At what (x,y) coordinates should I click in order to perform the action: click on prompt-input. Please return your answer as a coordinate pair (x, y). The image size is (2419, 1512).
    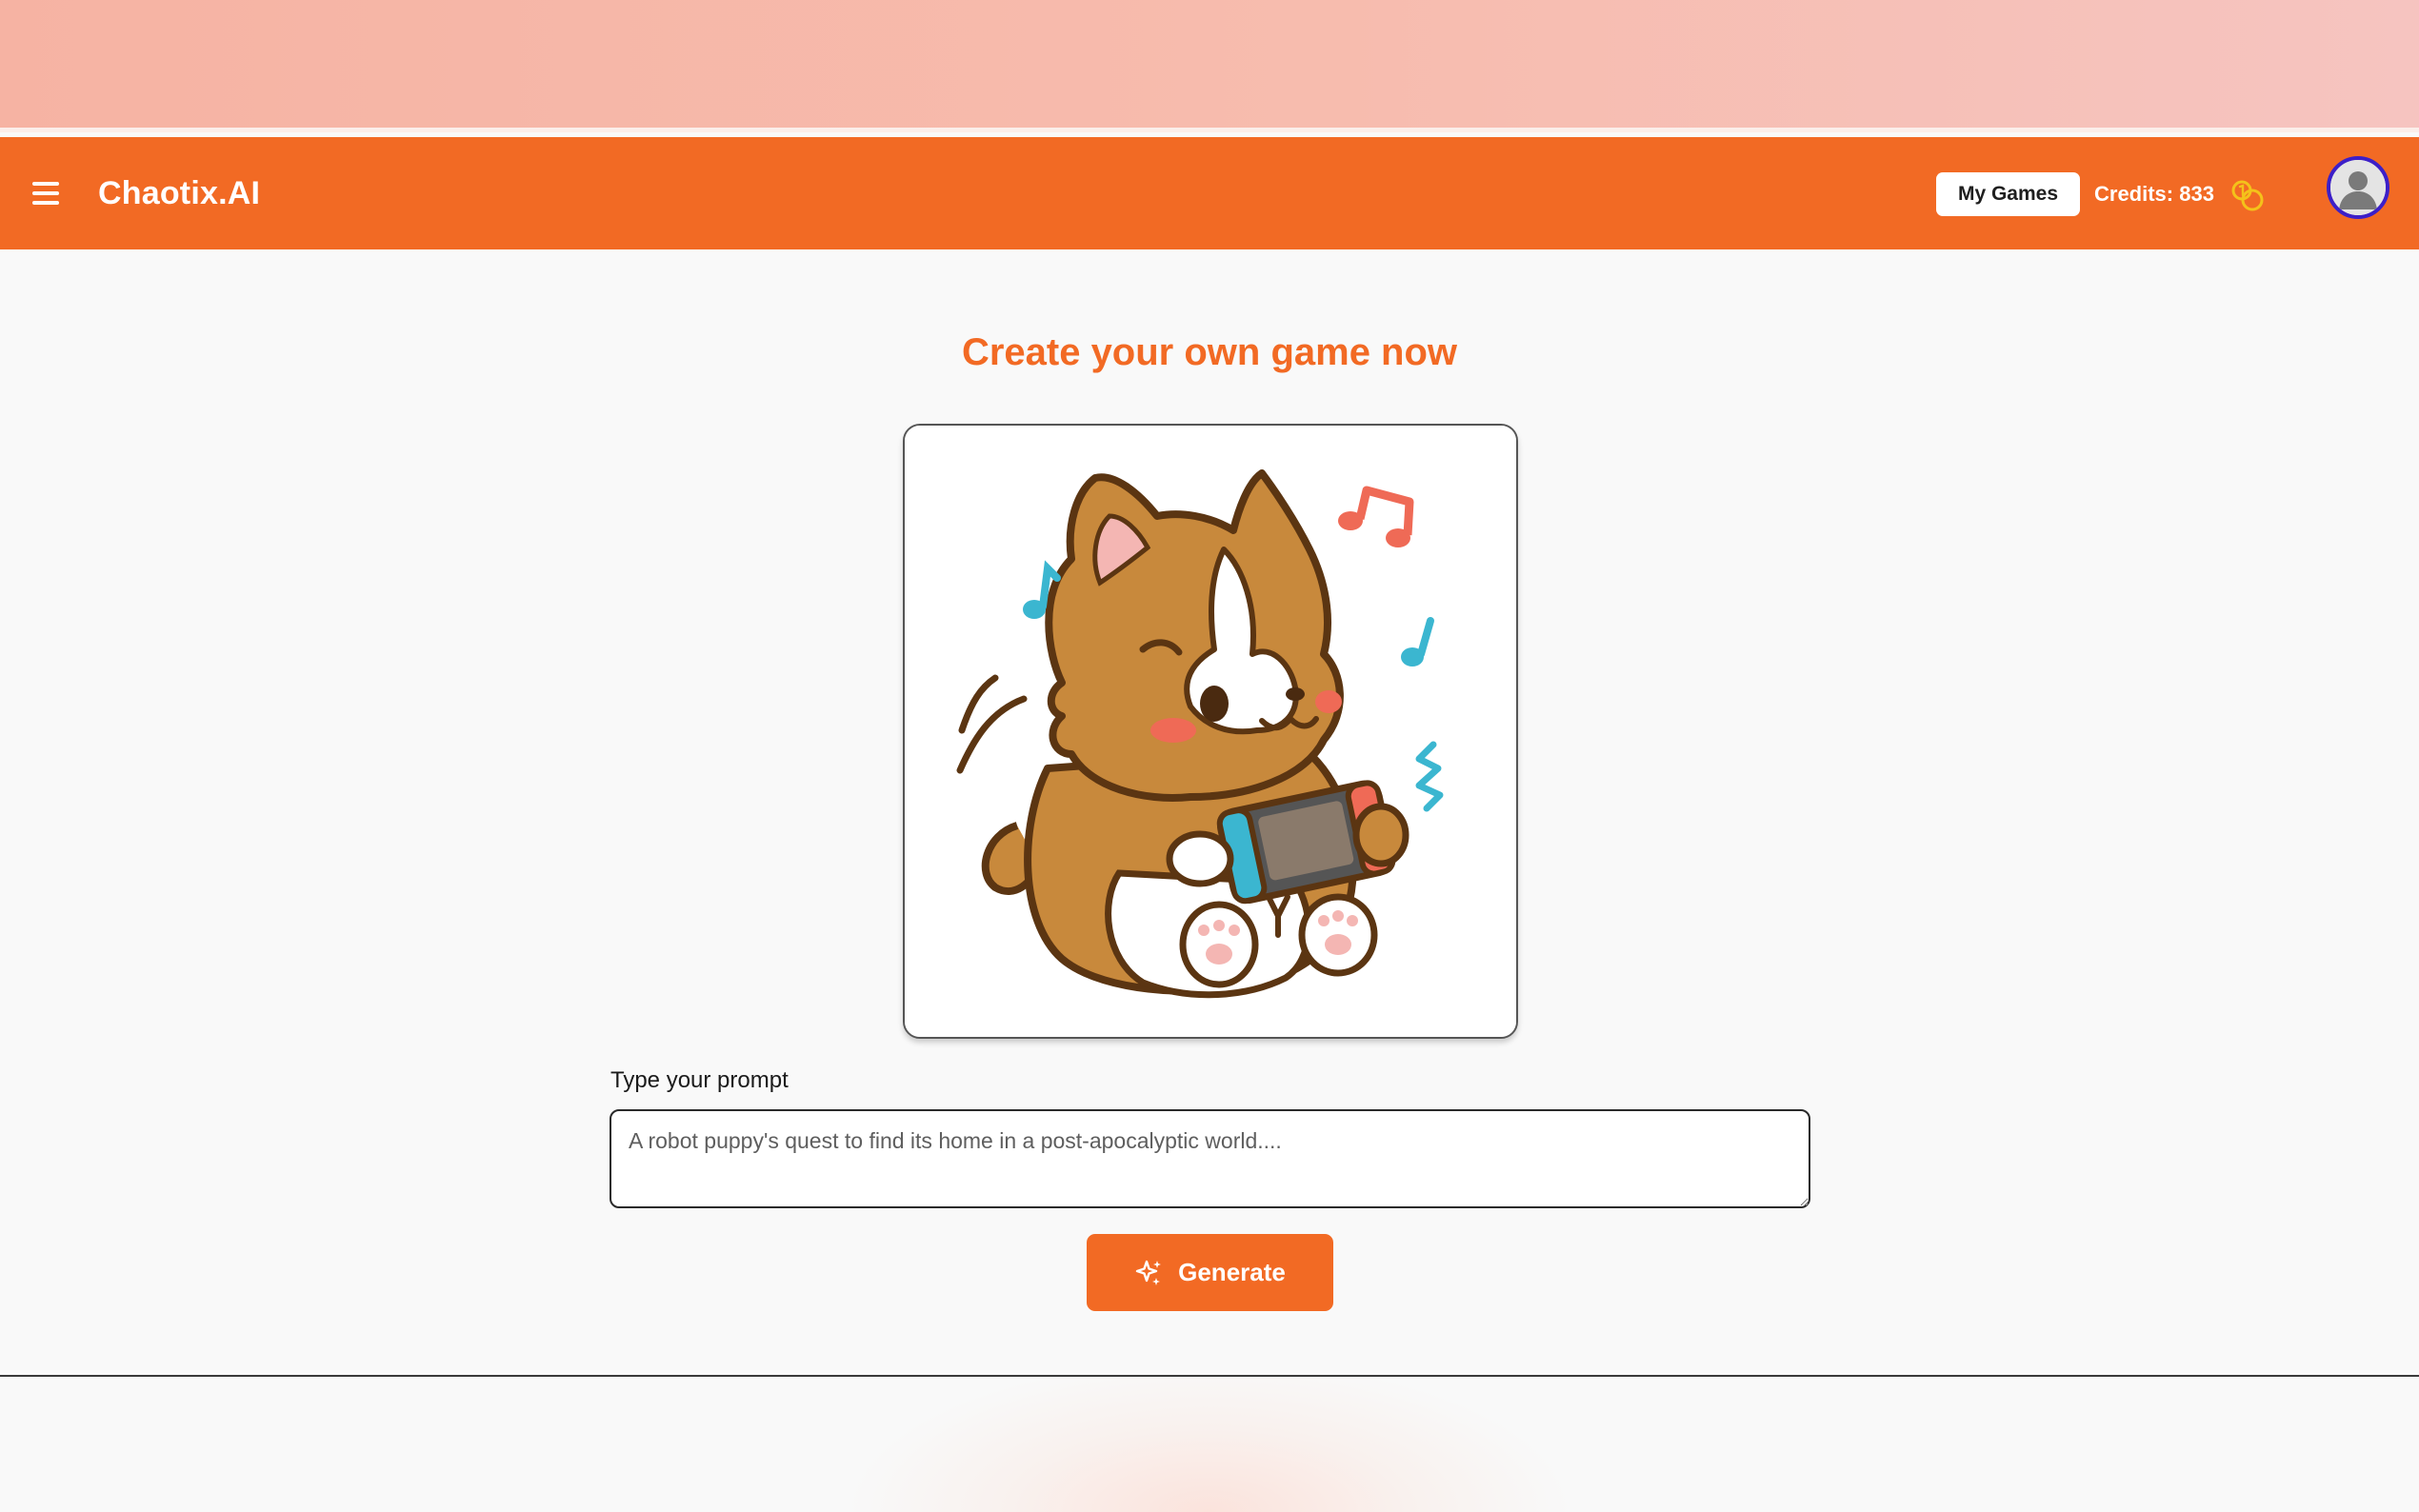
    Looking at the image, I should click on (1210, 1158).